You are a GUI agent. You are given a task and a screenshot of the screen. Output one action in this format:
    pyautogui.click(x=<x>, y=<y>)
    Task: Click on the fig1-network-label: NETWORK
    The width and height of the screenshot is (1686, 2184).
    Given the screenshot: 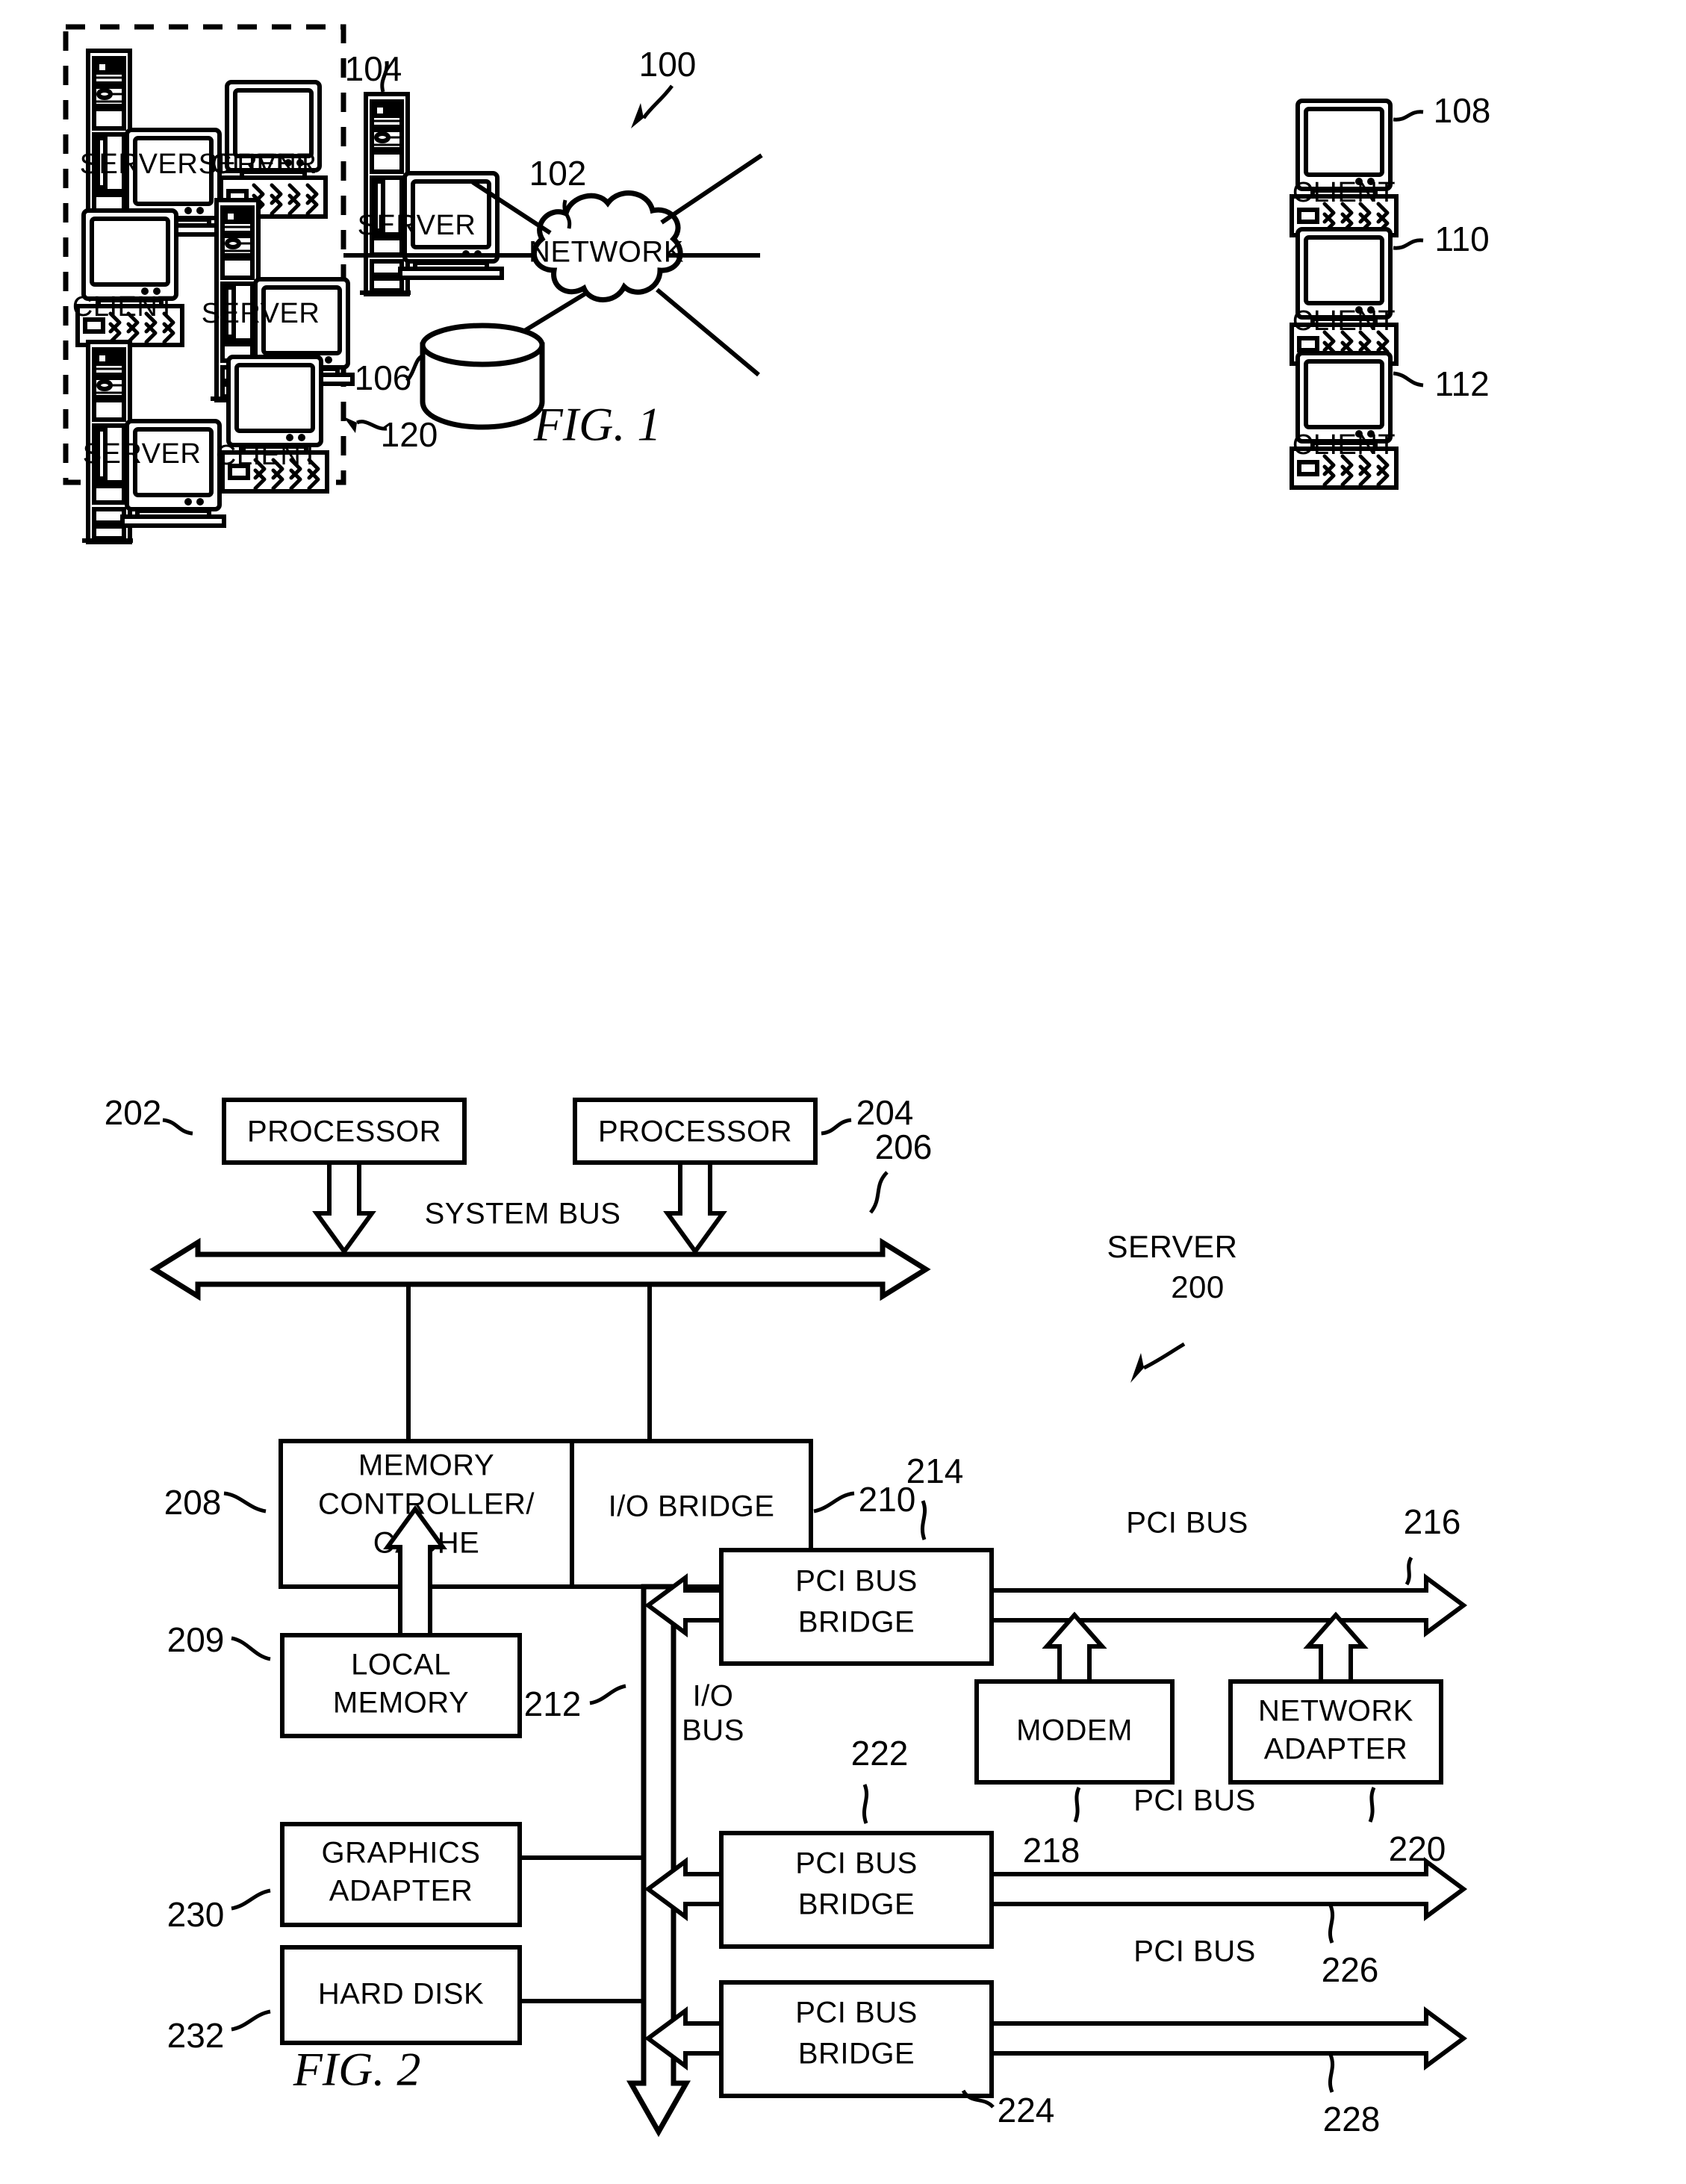 What is the action you would take?
    pyautogui.click(x=606, y=252)
    